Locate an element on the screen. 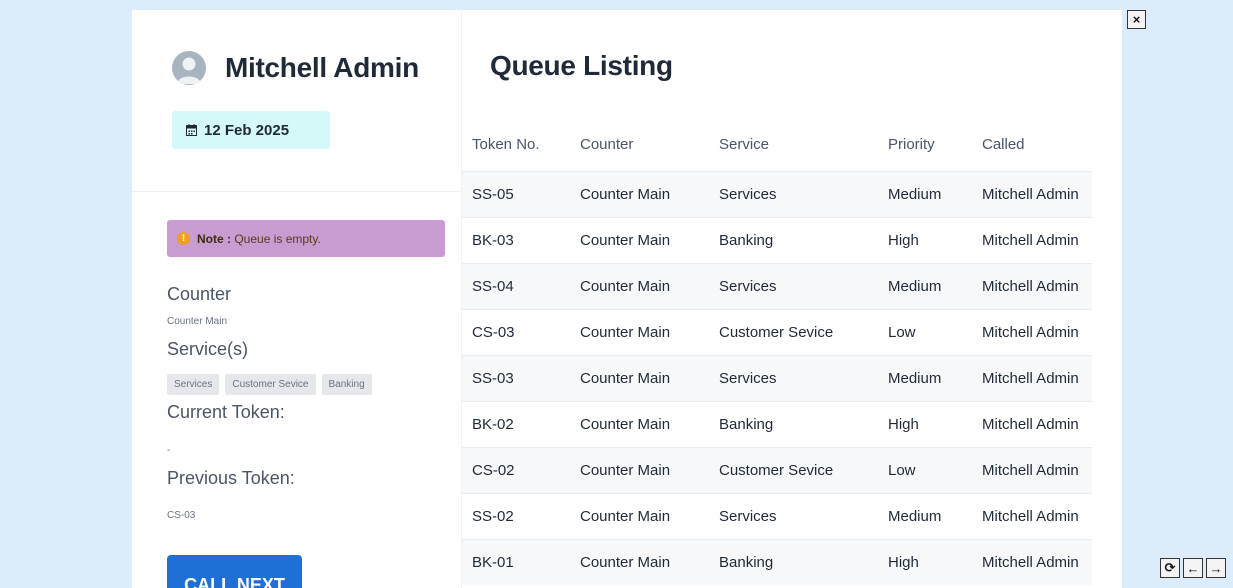 This screenshot has height=588, width=1233. arrow-left-icon: ← is located at coordinates (1193, 568).